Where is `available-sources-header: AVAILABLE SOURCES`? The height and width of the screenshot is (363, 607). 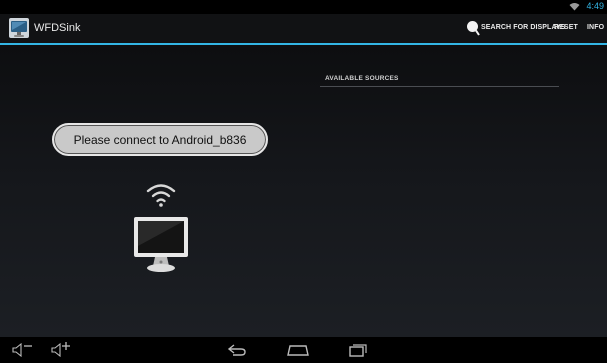 available-sources-header: AVAILABLE SOURCES is located at coordinates (362, 78).